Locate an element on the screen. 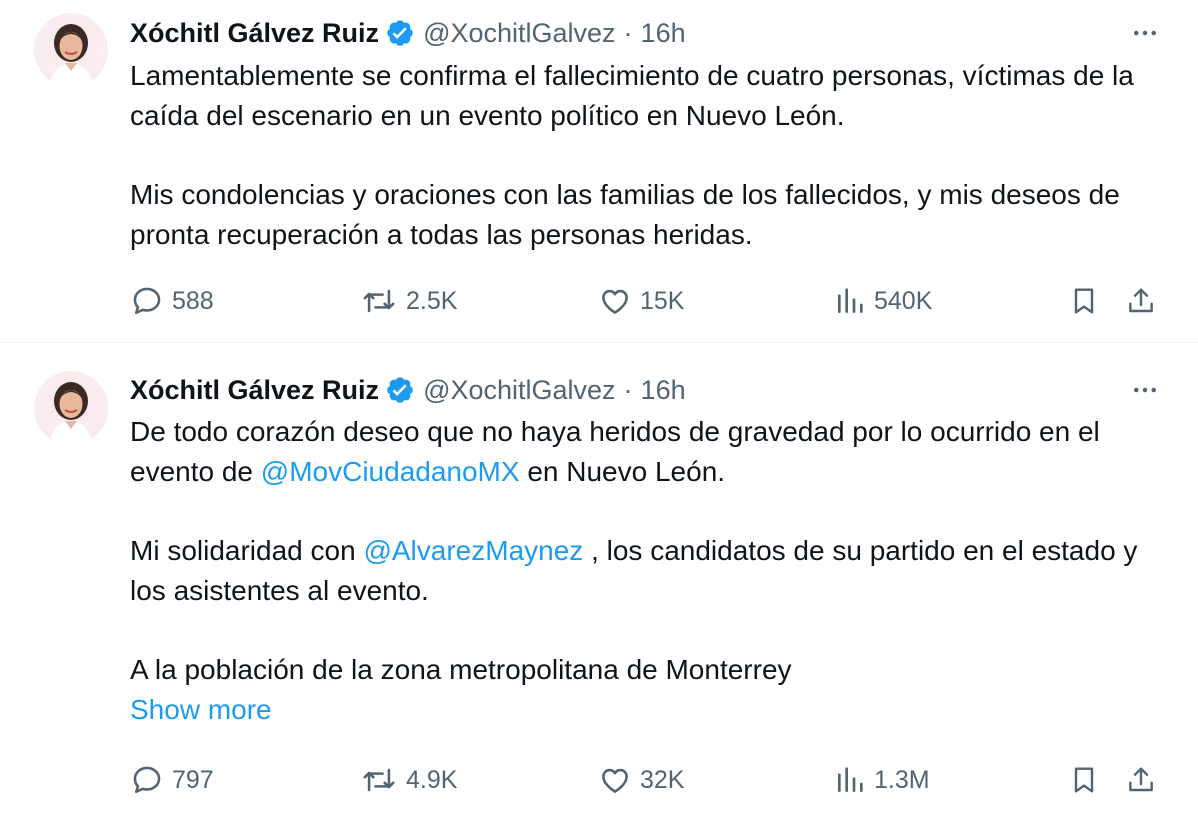 This screenshot has width=1198, height=822. repost-button: 2.5K is located at coordinates (408, 301).